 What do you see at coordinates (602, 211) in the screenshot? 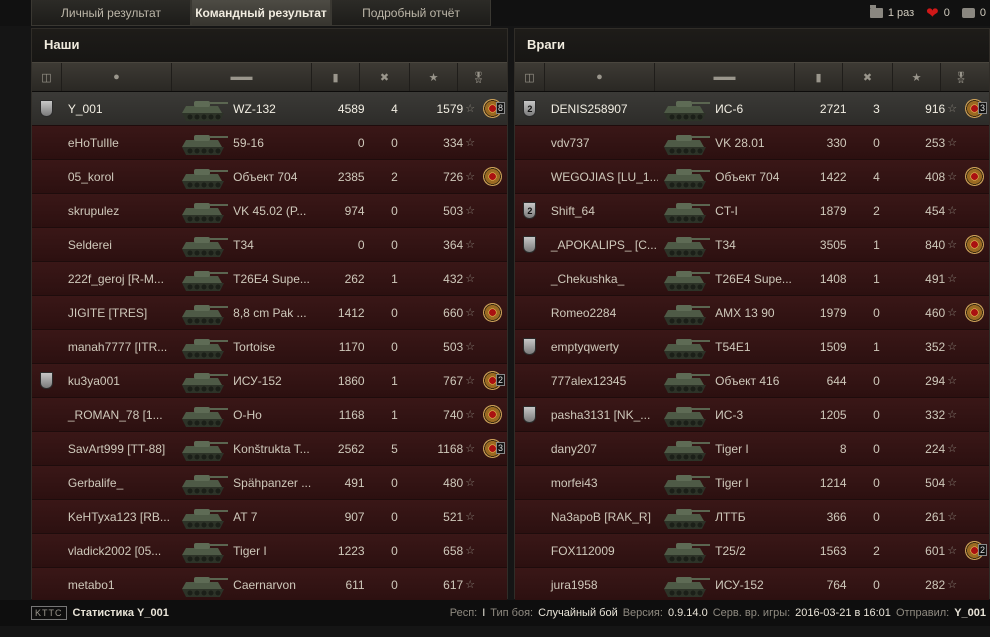
I see `player-name: Shift_64` at bounding box center [602, 211].